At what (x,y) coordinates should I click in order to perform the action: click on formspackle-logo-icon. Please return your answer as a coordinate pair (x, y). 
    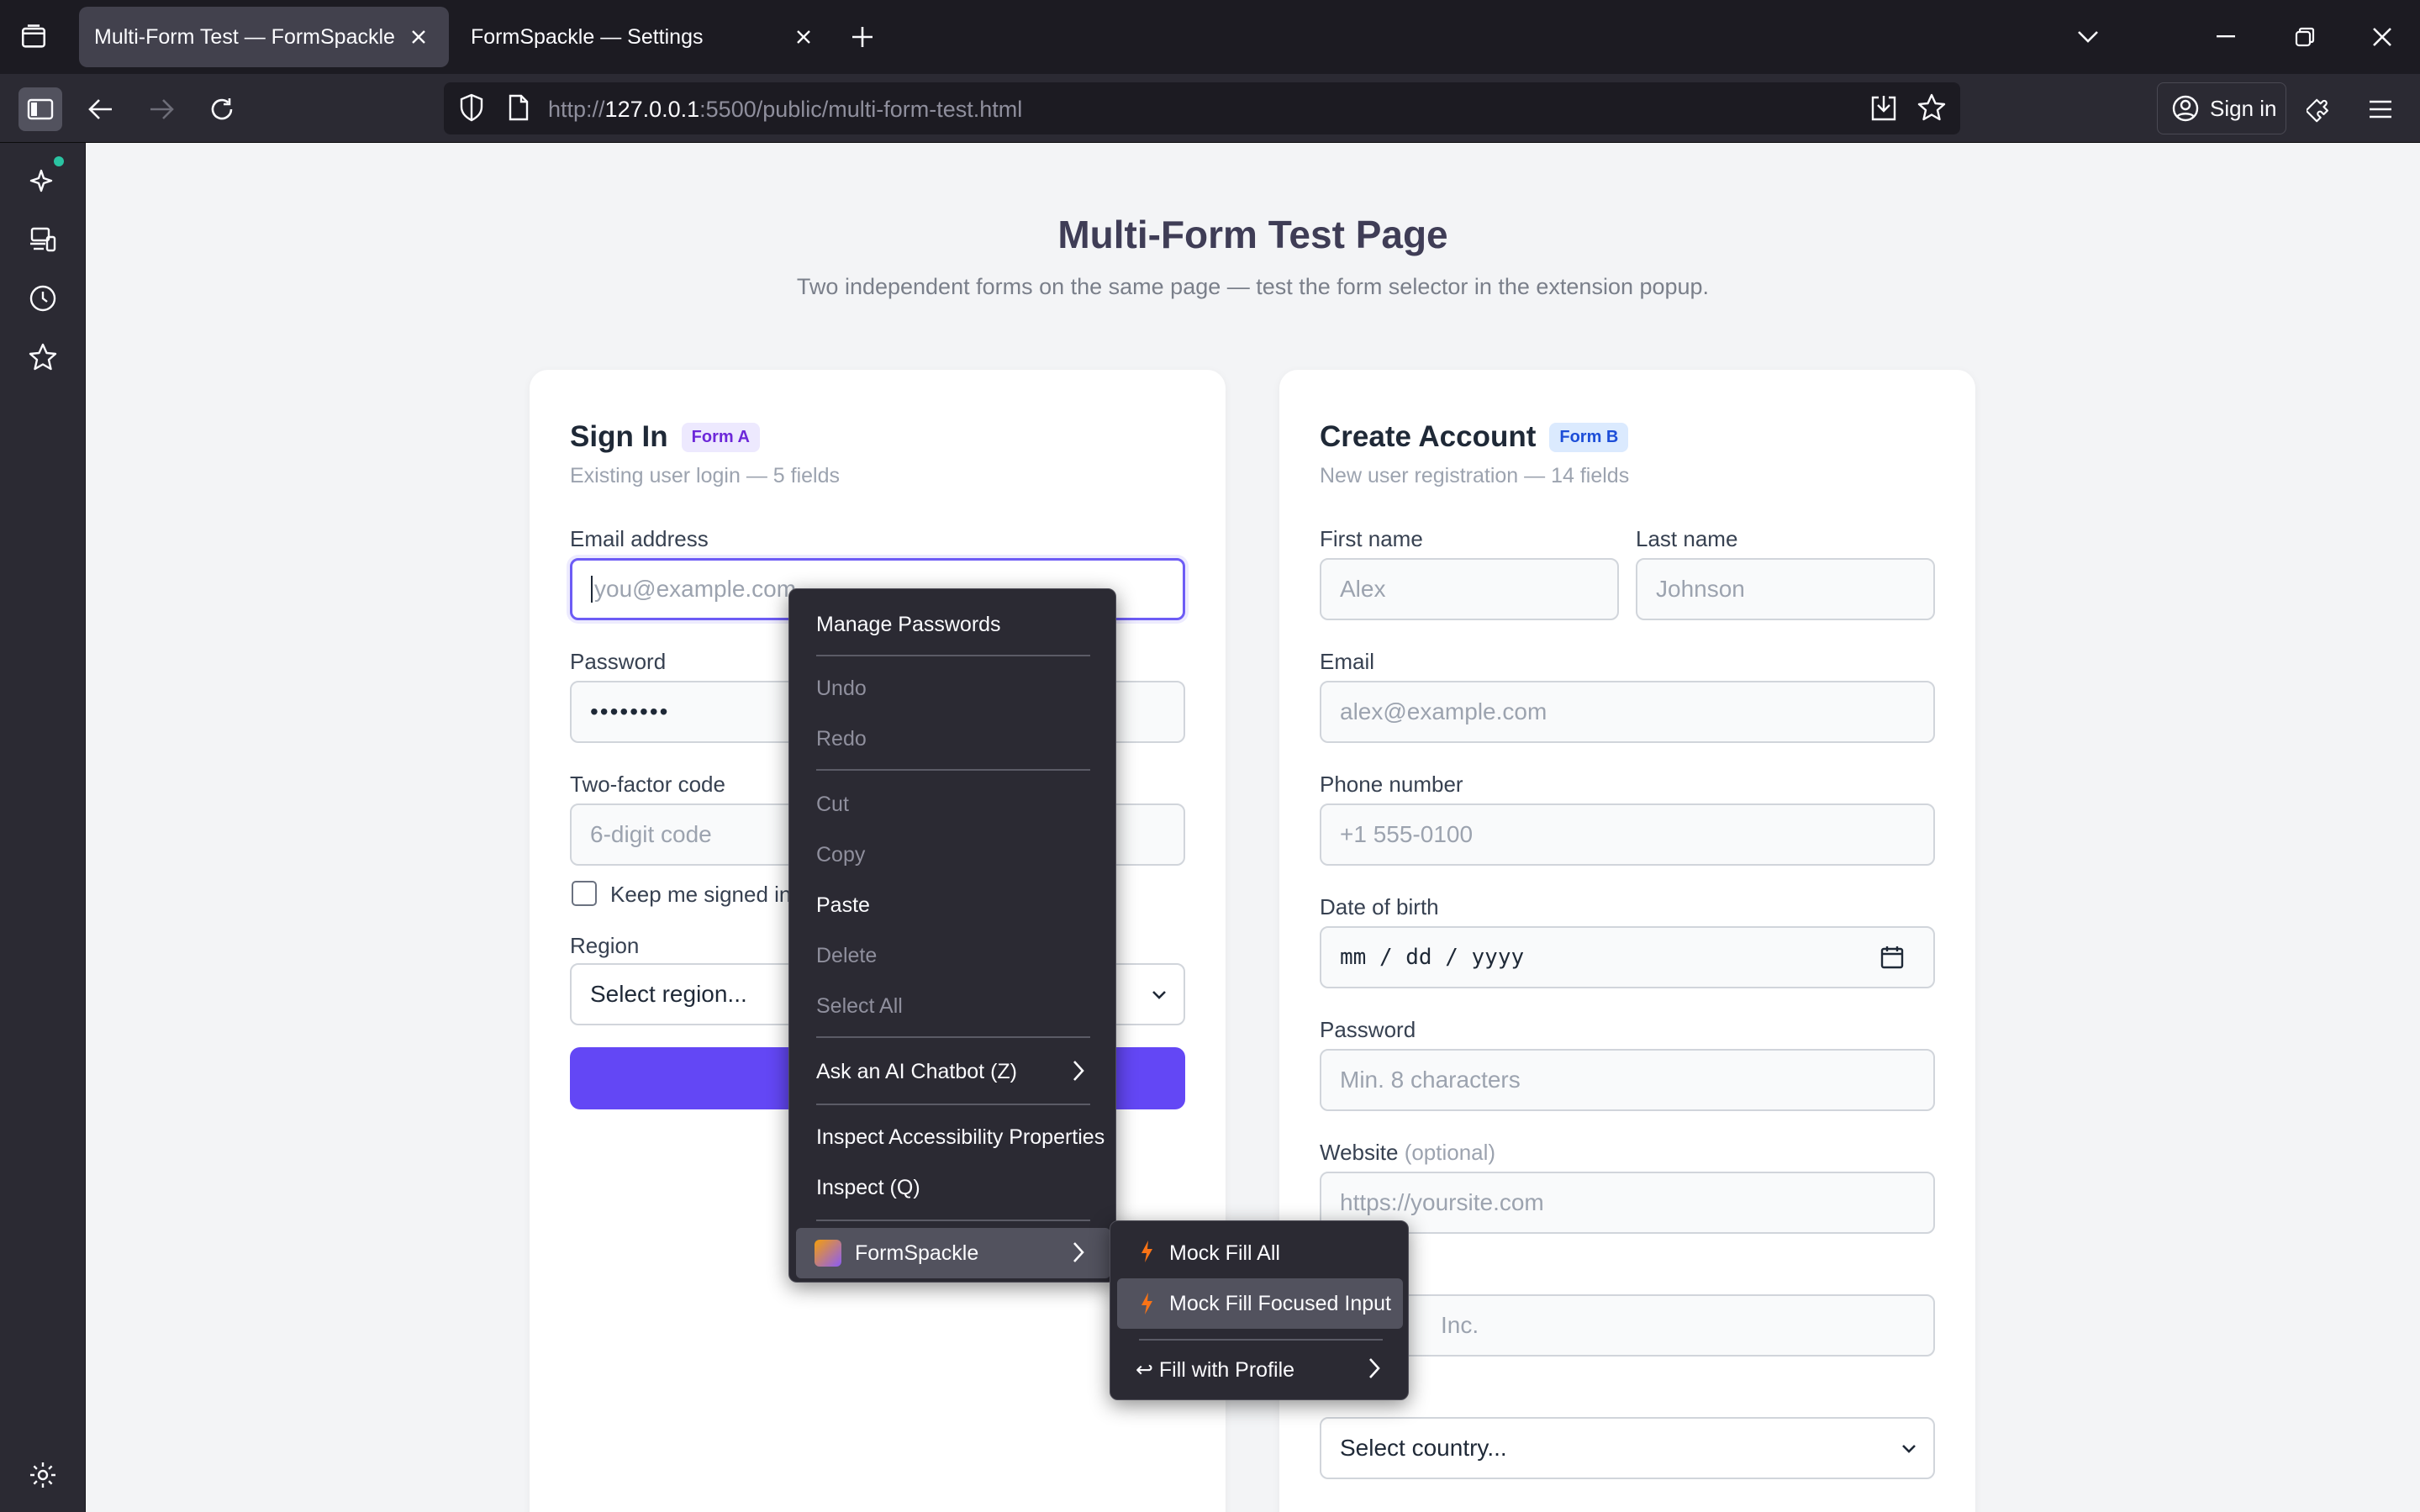
    Looking at the image, I should click on (828, 1253).